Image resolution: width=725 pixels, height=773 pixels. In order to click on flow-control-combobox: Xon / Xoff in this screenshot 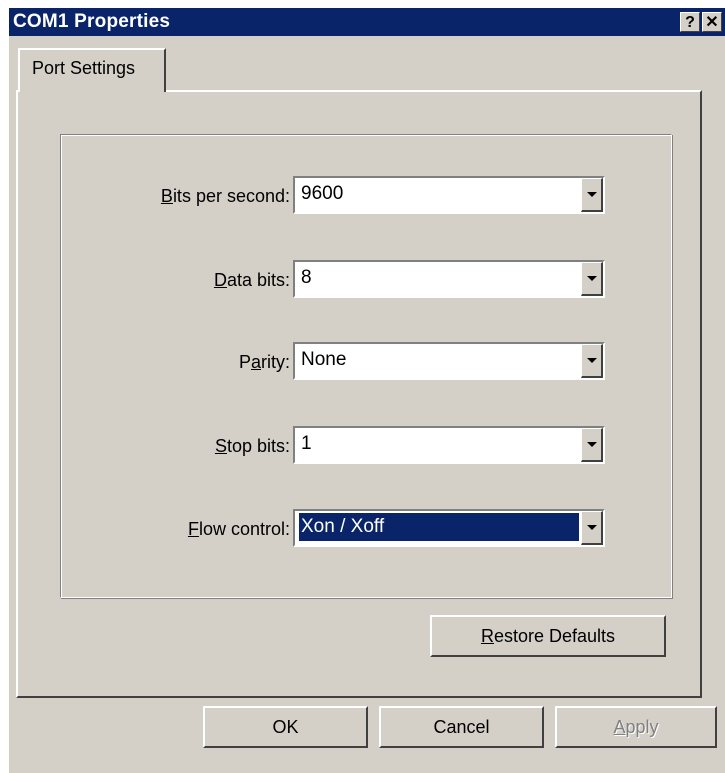, I will do `click(449, 528)`.